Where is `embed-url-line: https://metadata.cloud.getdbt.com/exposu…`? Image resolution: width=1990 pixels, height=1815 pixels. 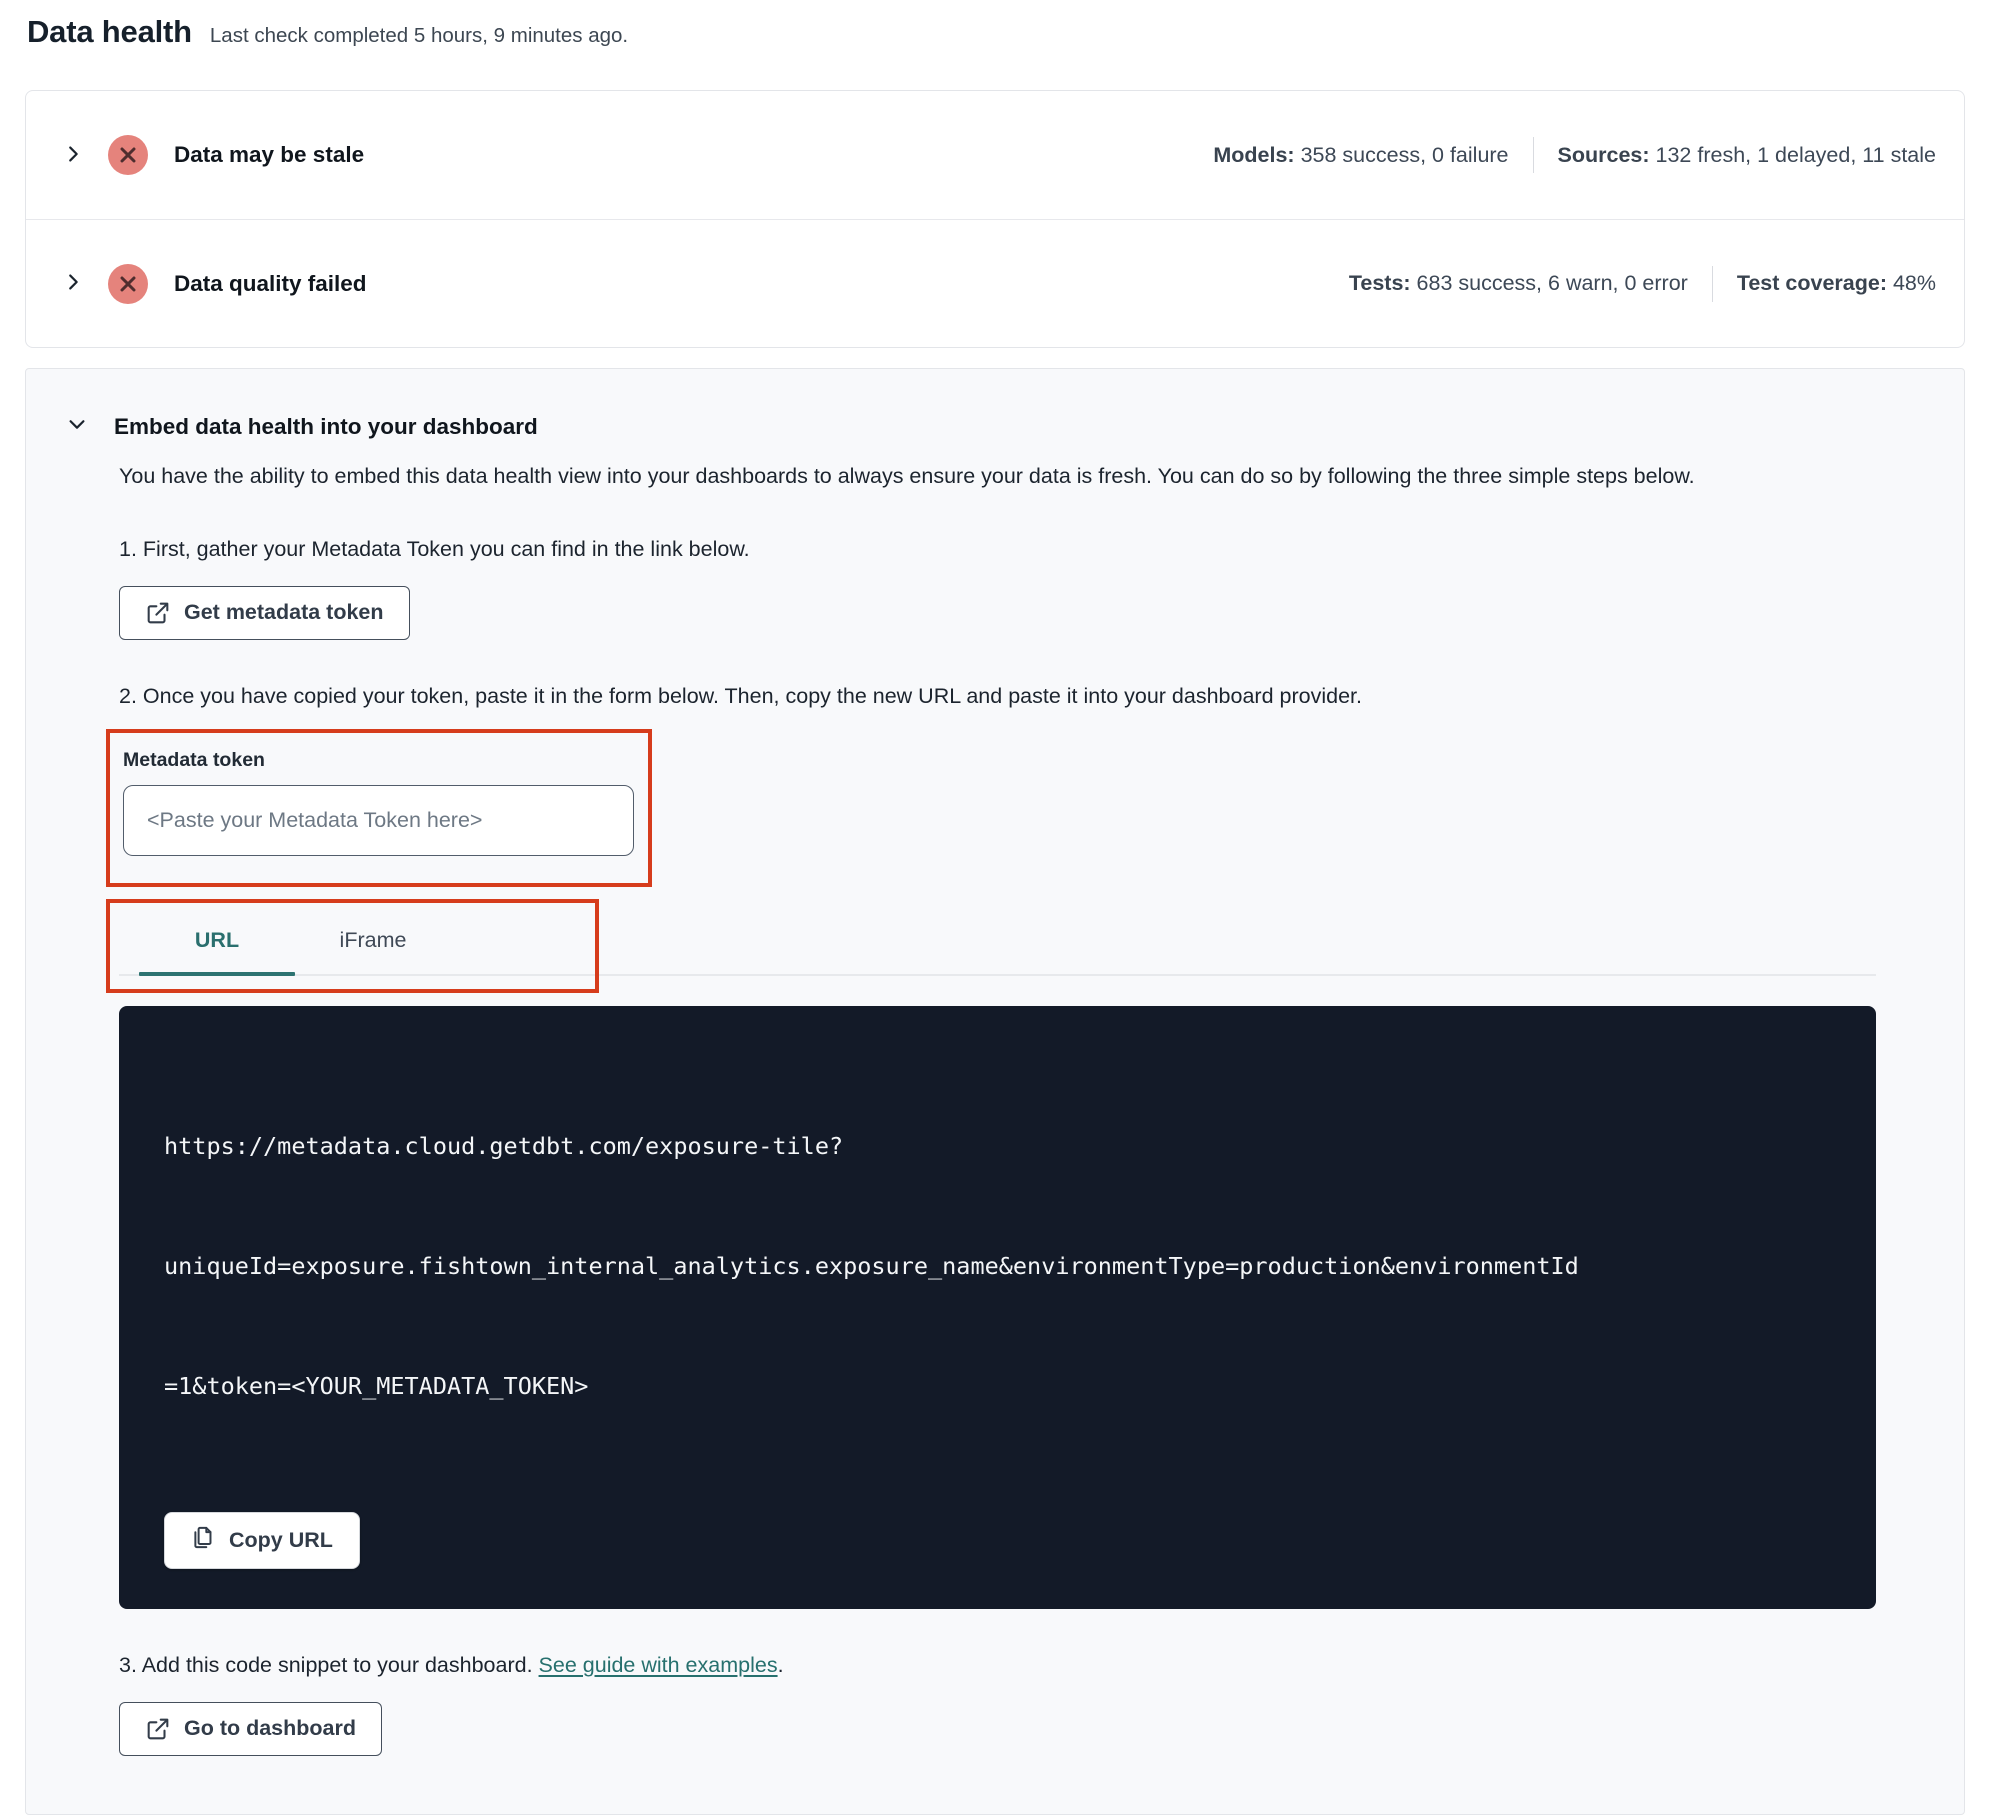
embed-url-line: https://metadata.cloud.getdbt.com/exposu… is located at coordinates (504, 1145).